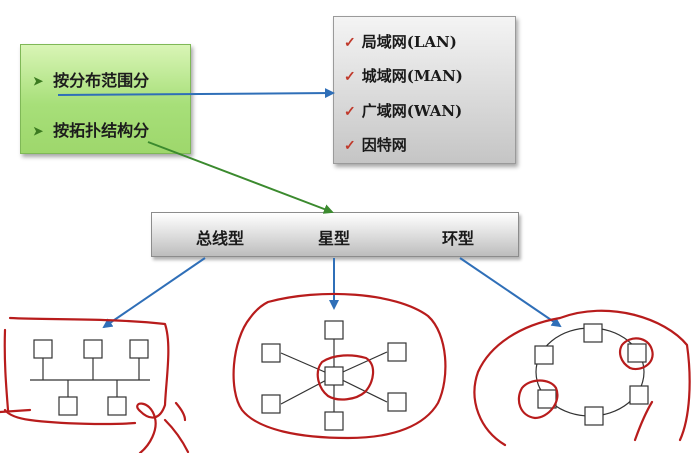 This screenshot has height=453, width=692. I want to click on range-arrow, so click(196, 93).